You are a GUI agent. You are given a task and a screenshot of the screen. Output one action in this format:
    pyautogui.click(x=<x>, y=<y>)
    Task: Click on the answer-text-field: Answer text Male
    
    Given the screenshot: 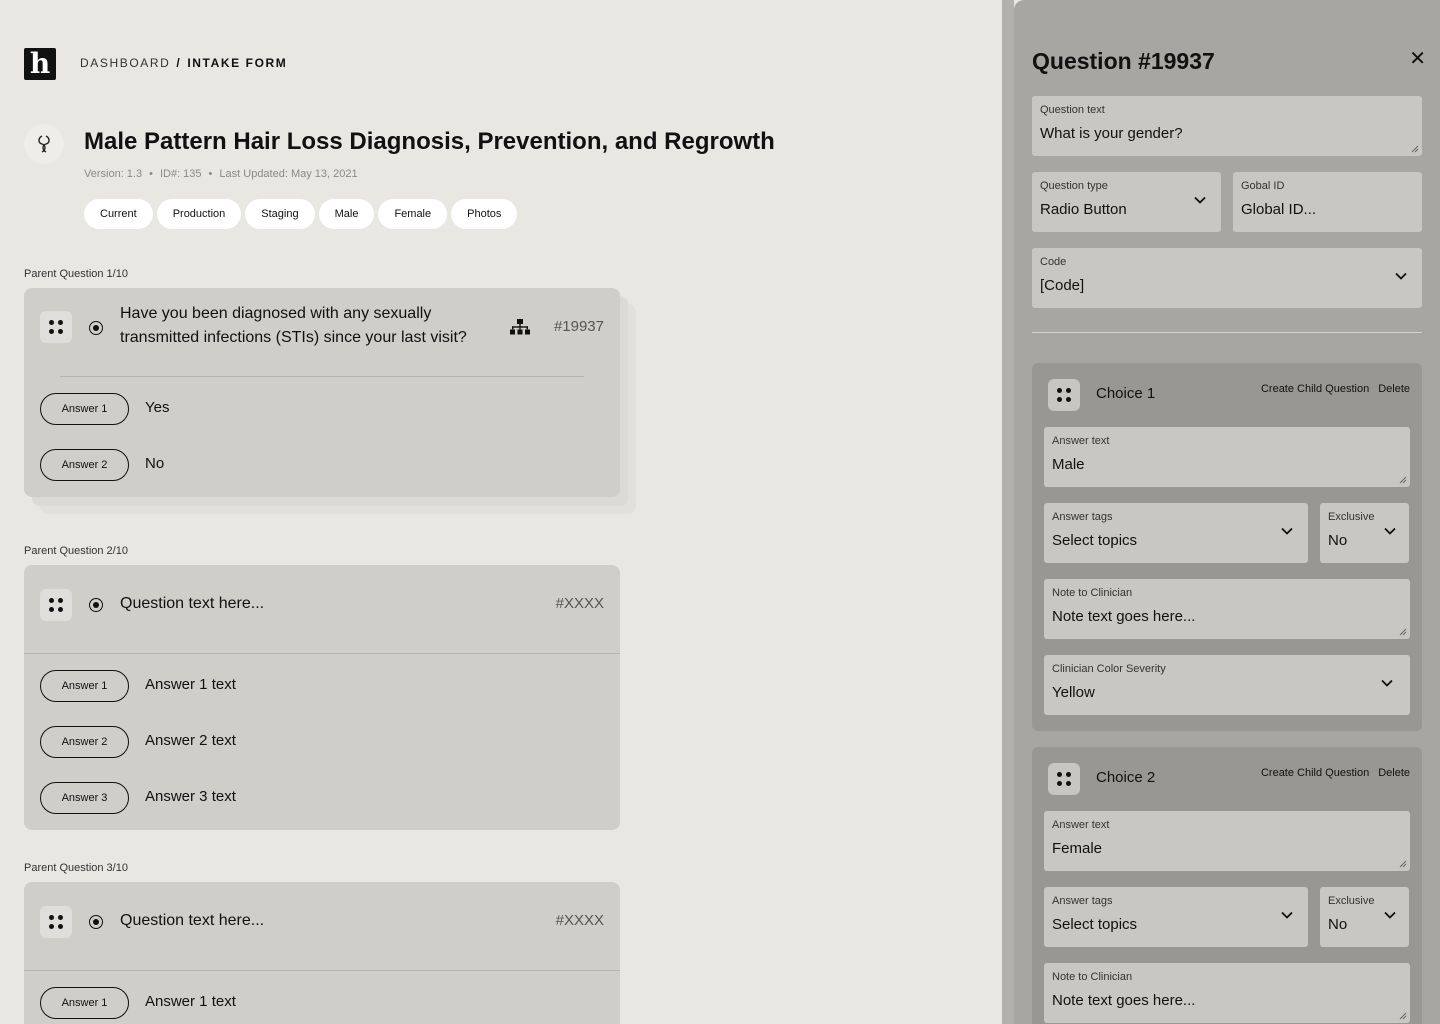 What is the action you would take?
    pyautogui.click(x=1227, y=457)
    